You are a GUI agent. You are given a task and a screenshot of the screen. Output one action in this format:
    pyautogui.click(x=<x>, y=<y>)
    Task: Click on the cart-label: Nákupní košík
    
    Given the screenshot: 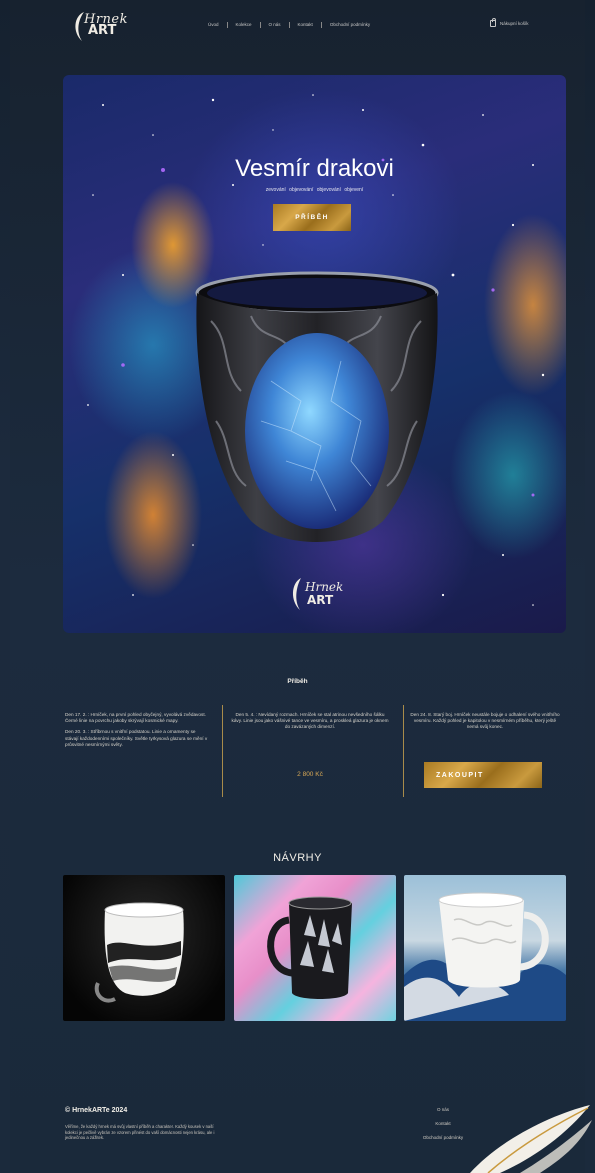 What is the action you would take?
    pyautogui.click(x=514, y=23)
    